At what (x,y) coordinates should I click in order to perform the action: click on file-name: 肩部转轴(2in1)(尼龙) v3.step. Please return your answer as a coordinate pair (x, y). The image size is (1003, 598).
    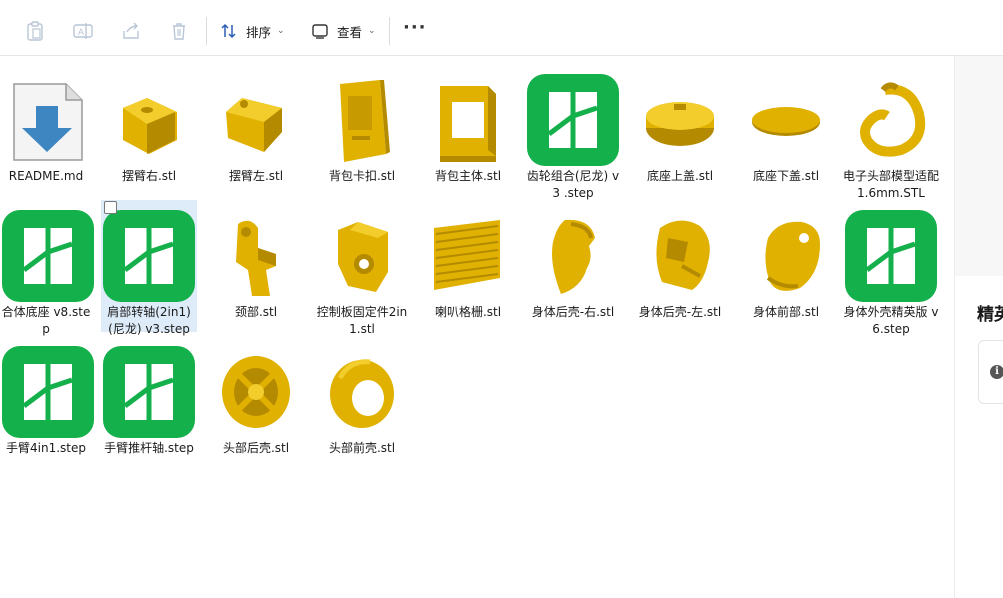
    Looking at the image, I should click on (149, 320).